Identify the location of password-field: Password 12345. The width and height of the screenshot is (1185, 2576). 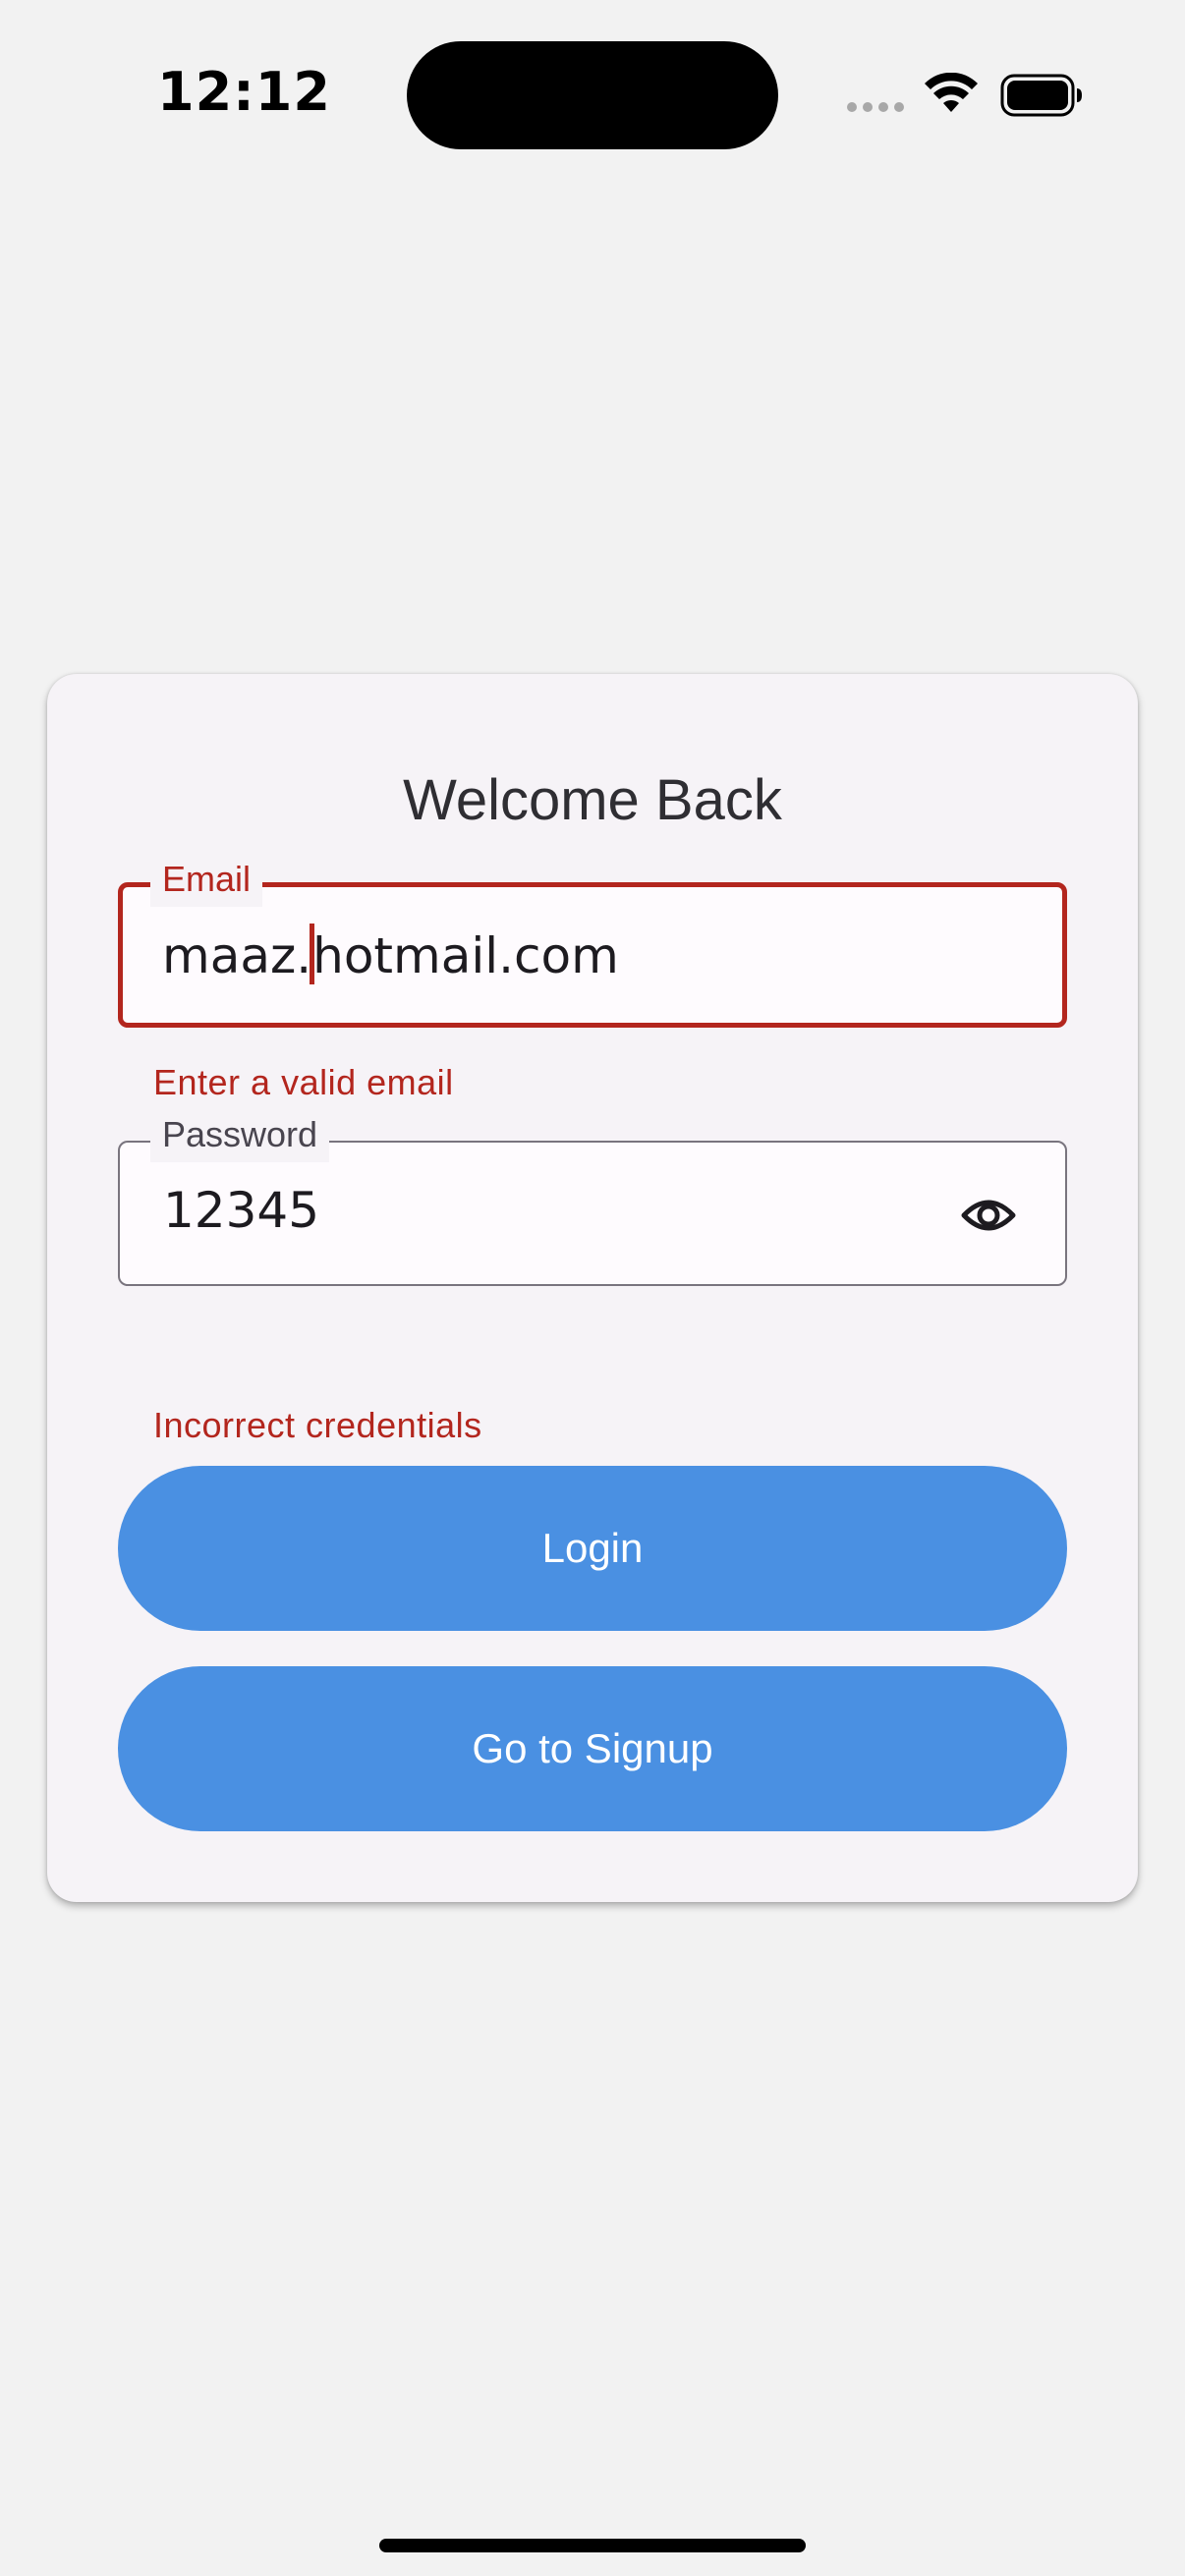
(592, 1196).